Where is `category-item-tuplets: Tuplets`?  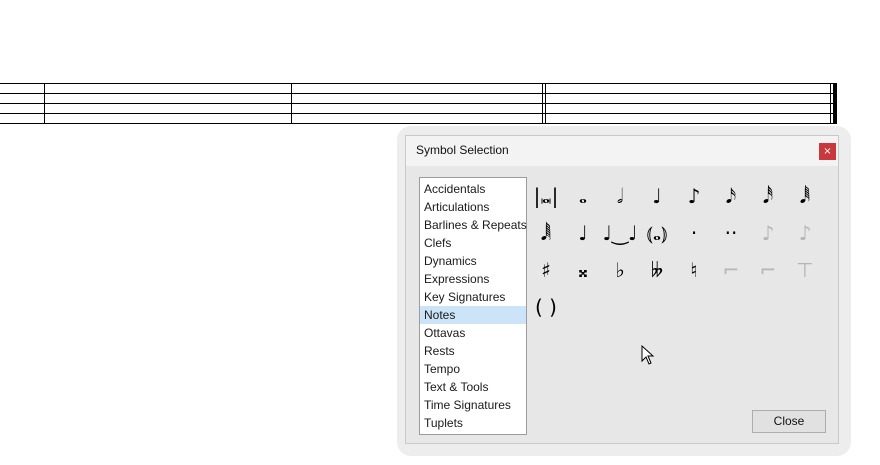
category-item-tuplets: Tuplets is located at coordinates (473, 423).